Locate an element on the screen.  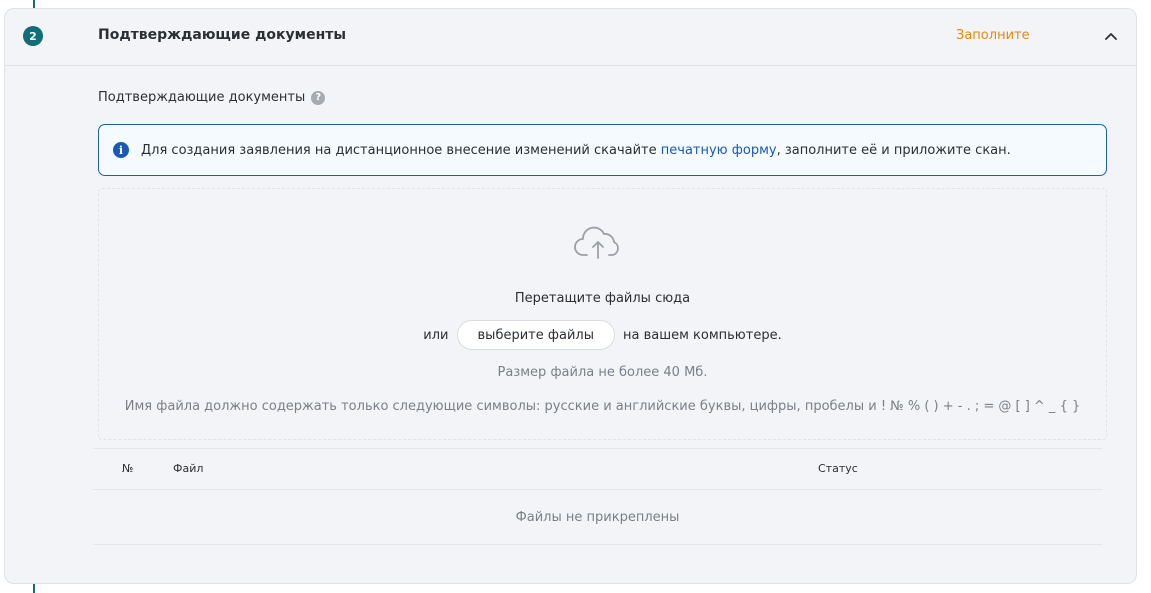
info-text-after: , заполните её и приложите скан. is located at coordinates (893, 150).